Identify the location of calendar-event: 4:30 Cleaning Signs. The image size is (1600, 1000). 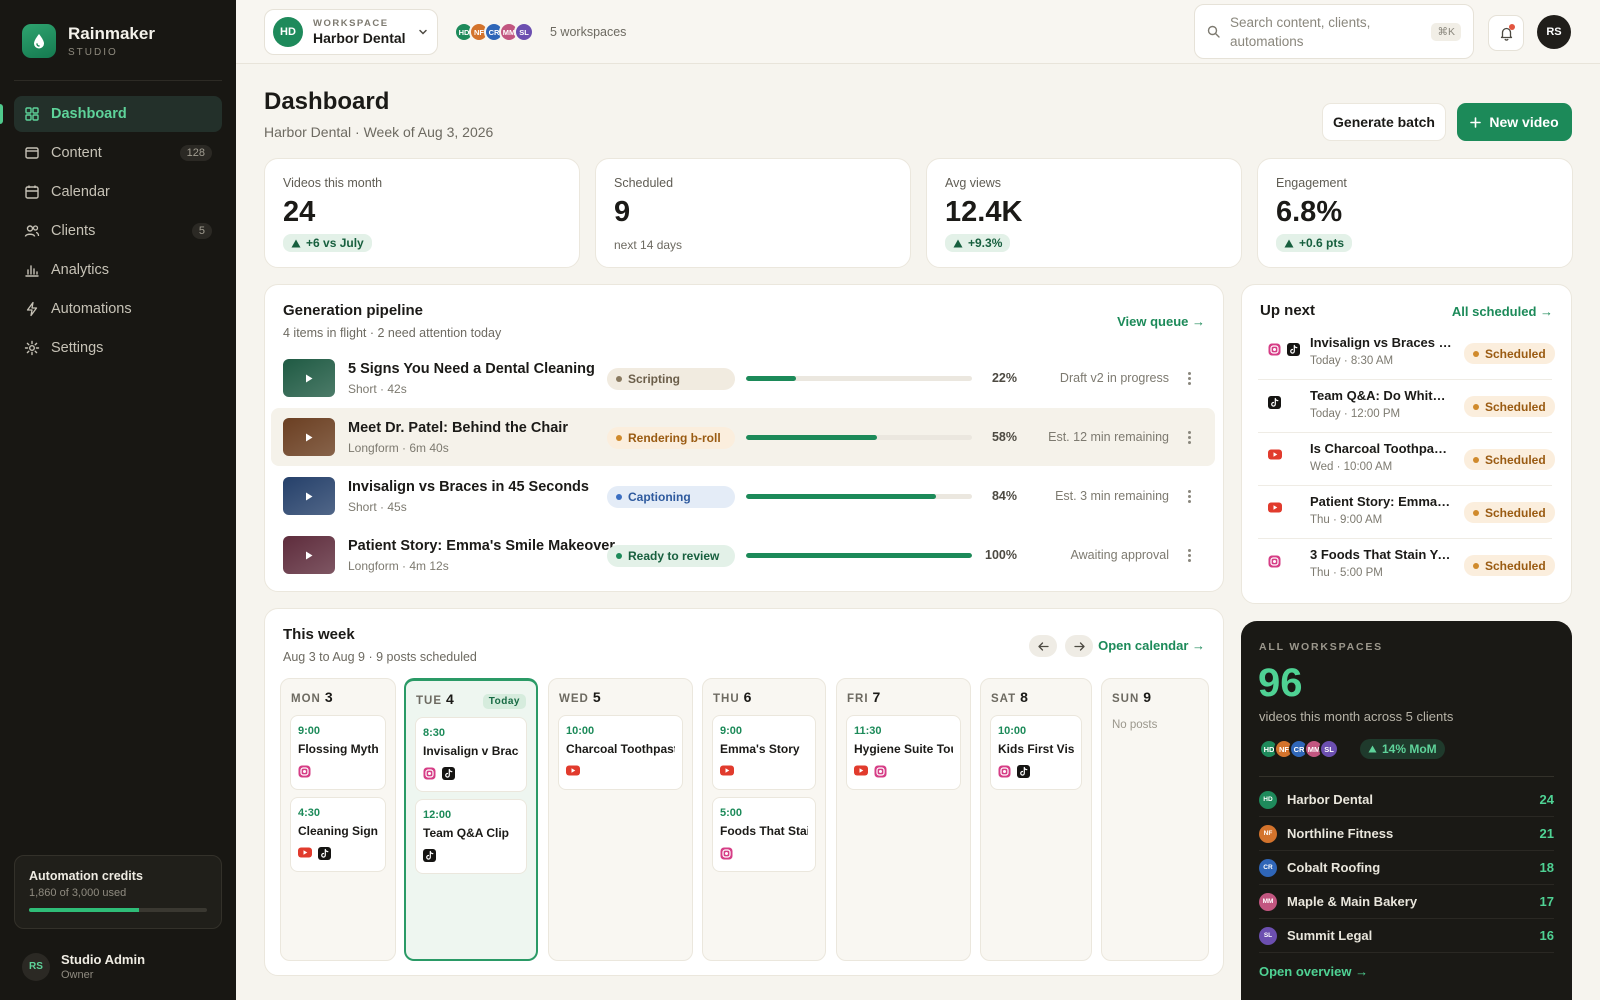
(338, 834).